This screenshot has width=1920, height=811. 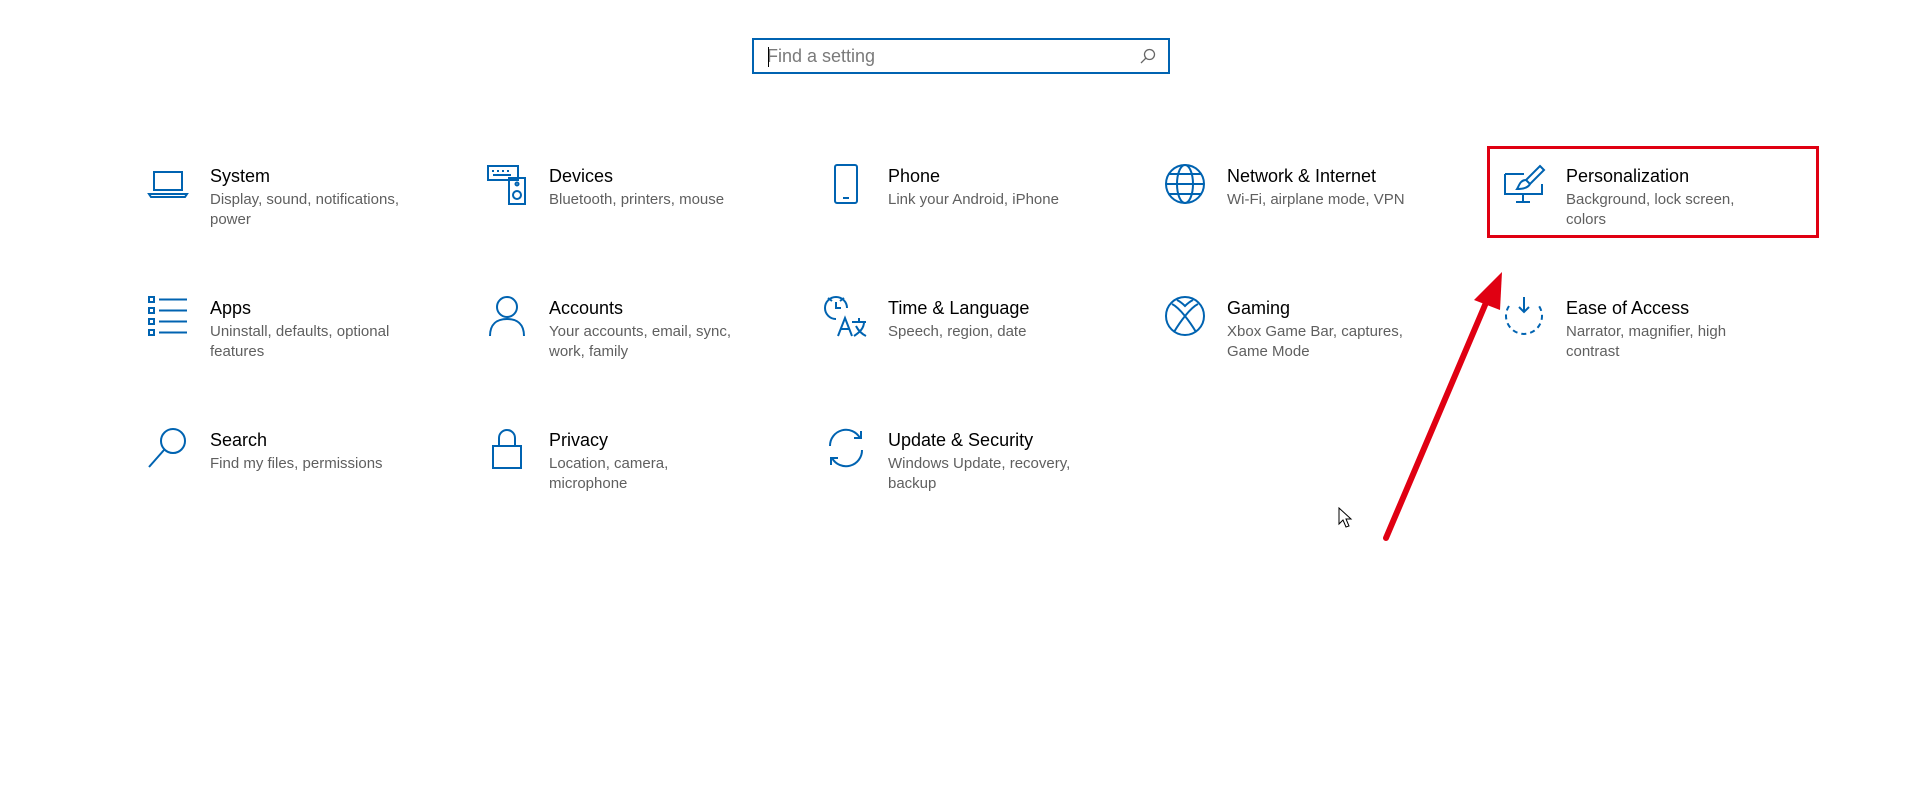 What do you see at coordinates (170, 450) in the screenshot?
I see `magnifier-icon` at bounding box center [170, 450].